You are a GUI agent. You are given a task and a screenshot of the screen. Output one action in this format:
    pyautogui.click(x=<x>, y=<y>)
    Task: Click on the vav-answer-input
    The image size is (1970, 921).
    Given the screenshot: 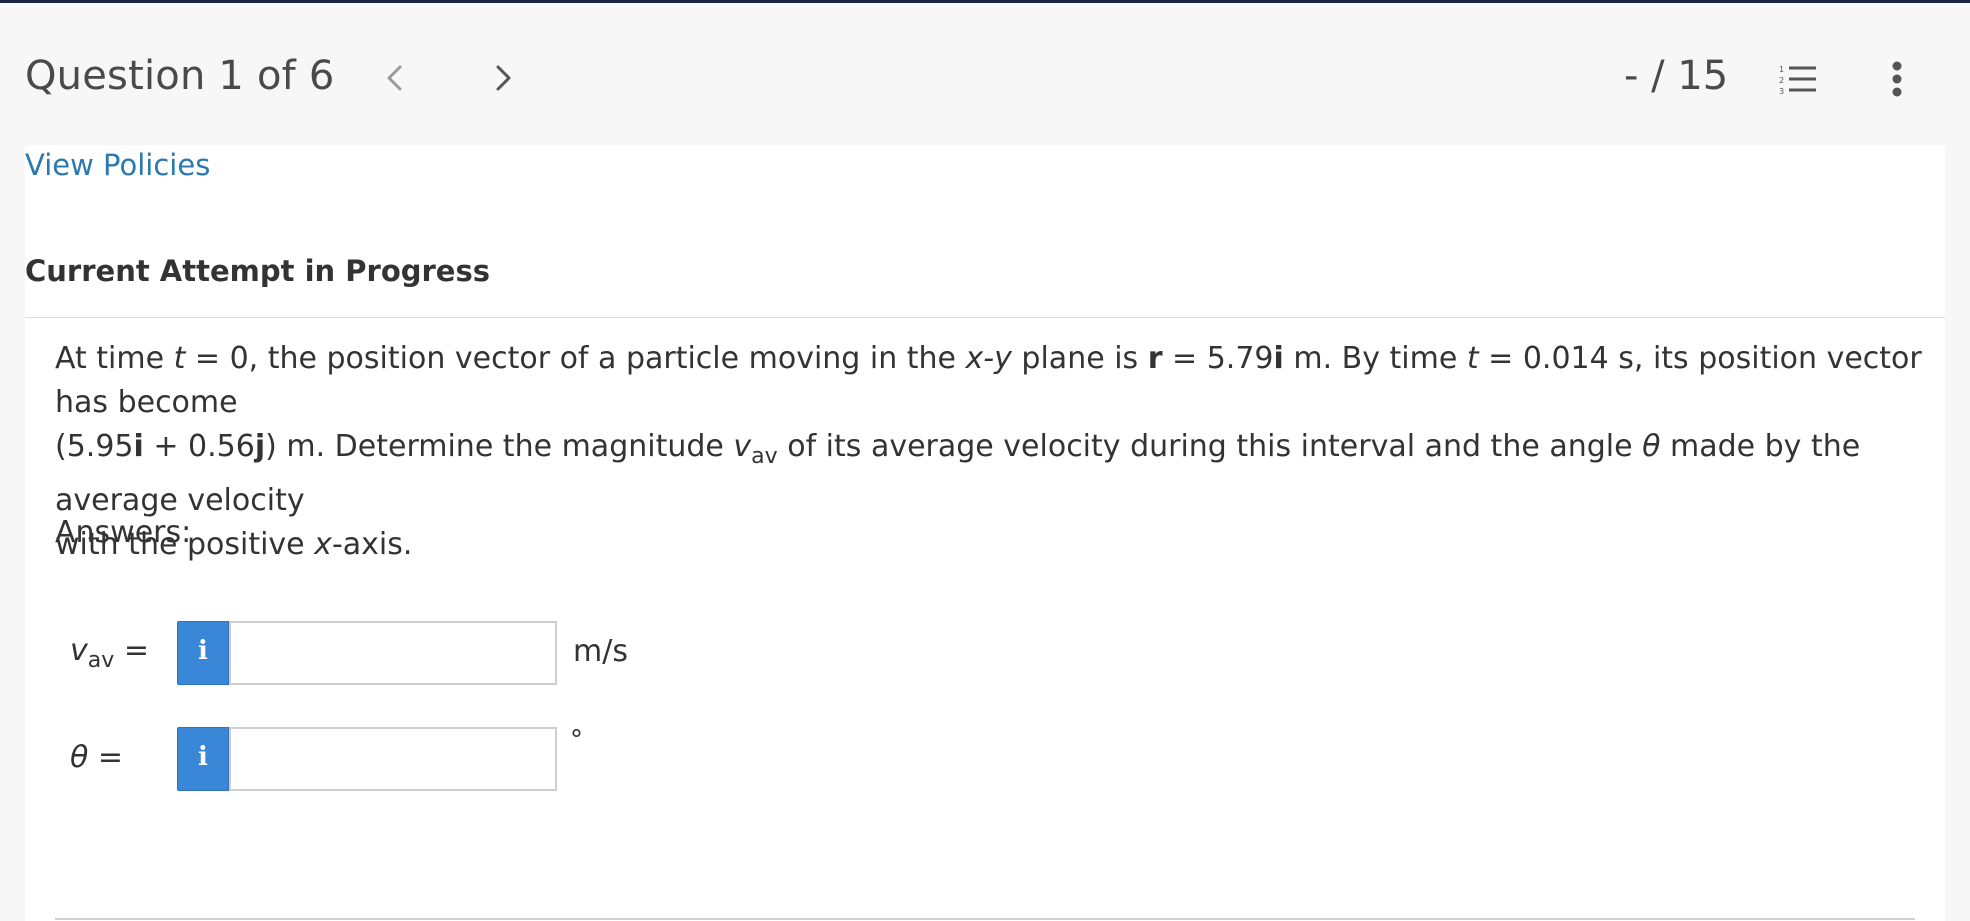 What is the action you would take?
    pyautogui.click(x=393, y=653)
    